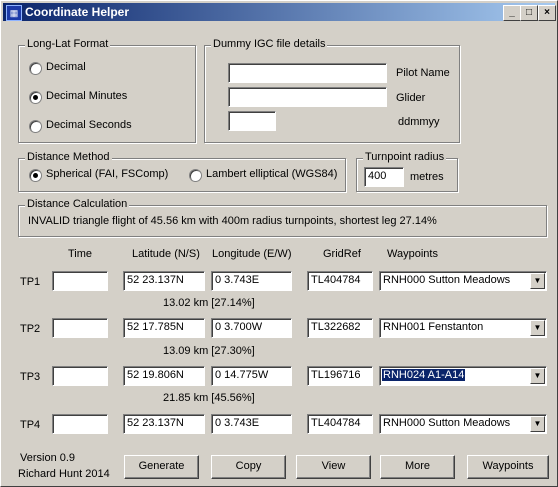 The width and height of the screenshot is (558, 487). I want to click on radio-spherical, so click(35, 175).